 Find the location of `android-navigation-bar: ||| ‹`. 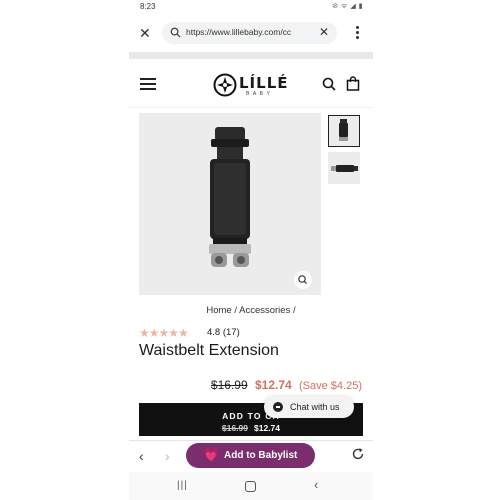

android-navigation-bar: ||| ‹ is located at coordinates (251, 486).